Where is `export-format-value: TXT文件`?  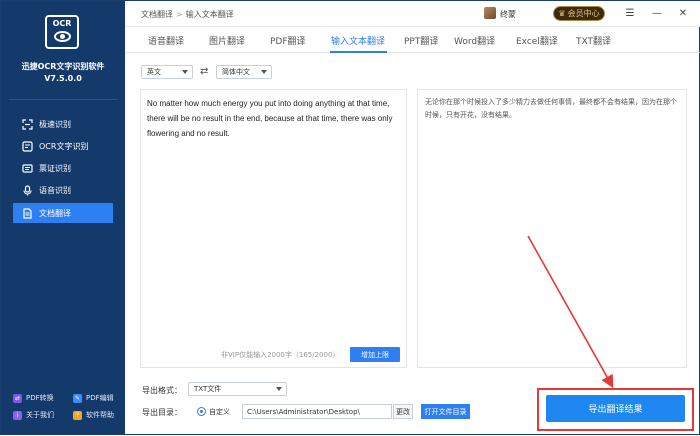 export-format-value: TXT文件 is located at coordinates (208, 389).